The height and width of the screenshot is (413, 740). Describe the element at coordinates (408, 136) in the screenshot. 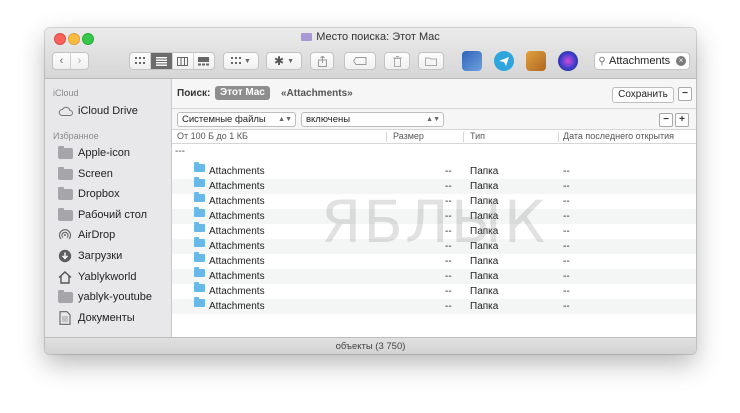

I see `column-header-size: Размер` at that location.